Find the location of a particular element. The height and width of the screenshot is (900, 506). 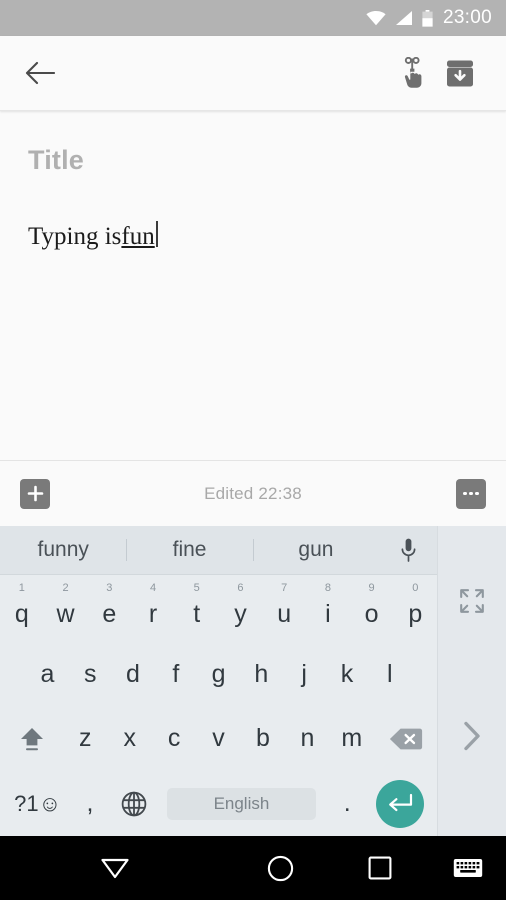

key-k: k is located at coordinates (347, 674).